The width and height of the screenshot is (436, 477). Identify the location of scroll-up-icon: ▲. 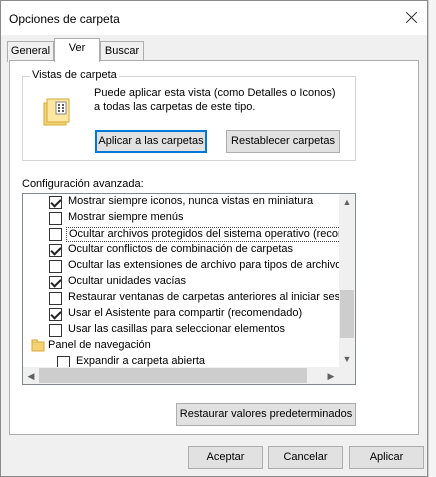
(347, 202).